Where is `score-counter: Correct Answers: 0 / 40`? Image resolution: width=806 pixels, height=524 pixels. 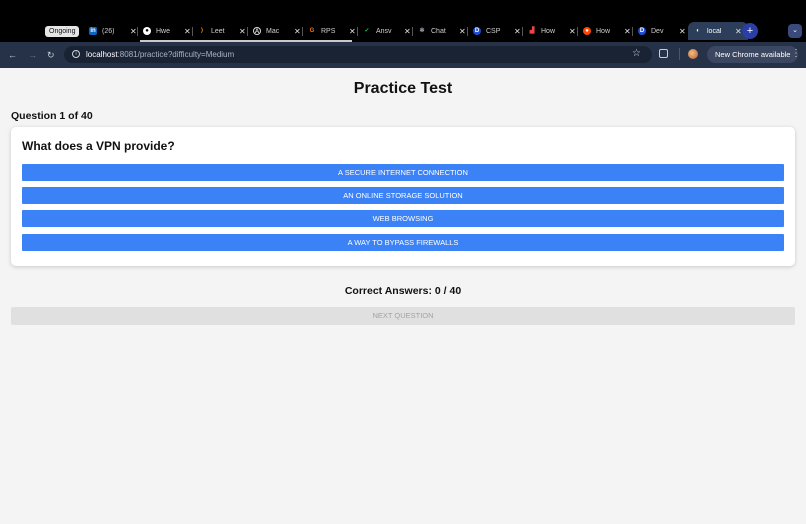 score-counter: Correct Answers: 0 / 40 is located at coordinates (403, 291).